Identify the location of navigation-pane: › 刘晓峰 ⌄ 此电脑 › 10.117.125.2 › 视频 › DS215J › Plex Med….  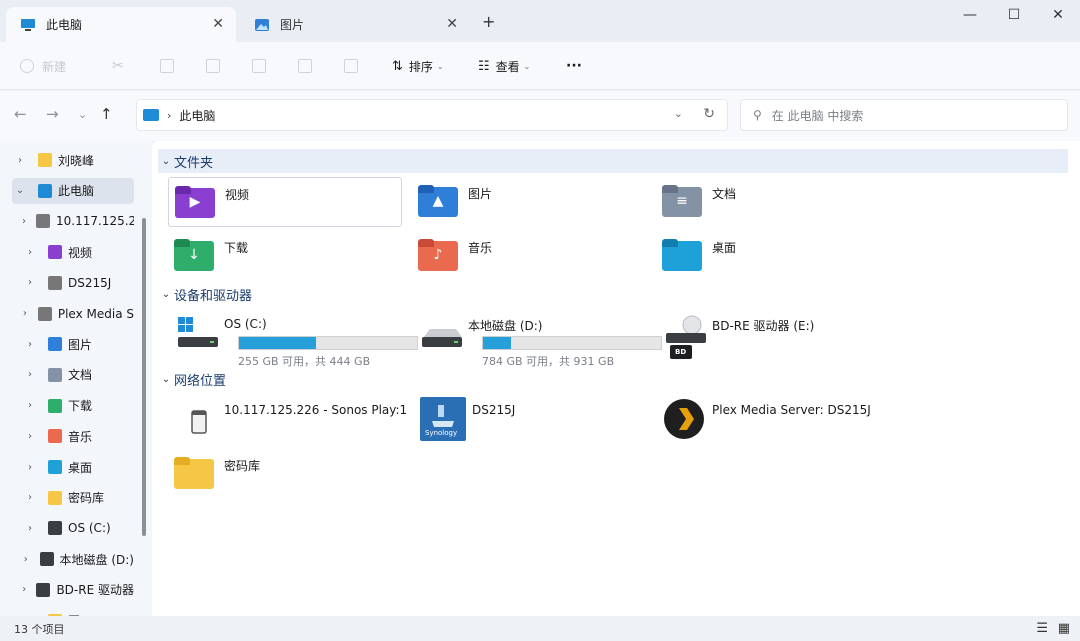
(76, 378).